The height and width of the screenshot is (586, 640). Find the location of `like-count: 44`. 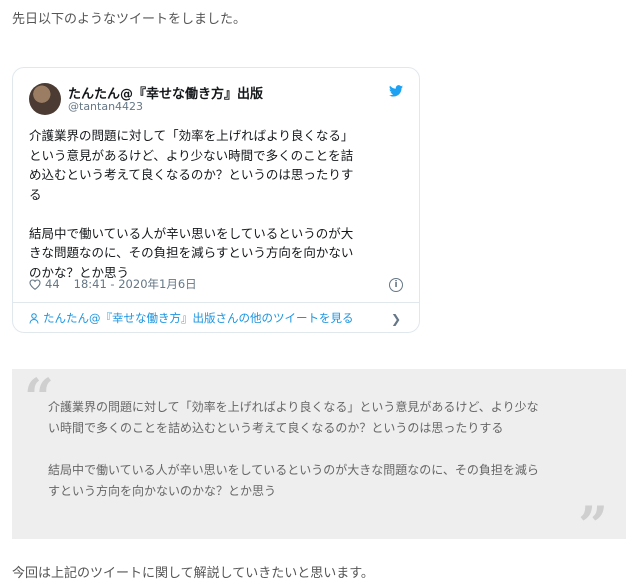

like-count: 44 is located at coordinates (52, 284).